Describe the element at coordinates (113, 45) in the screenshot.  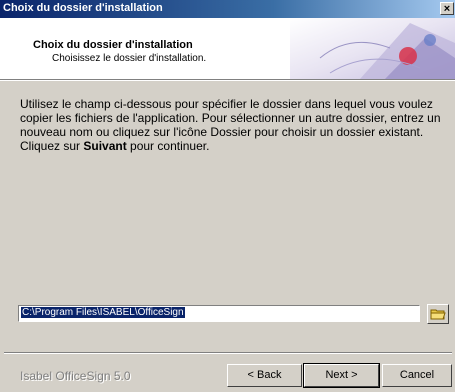
I see `page-title: Choix du dossier d'installation` at that location.